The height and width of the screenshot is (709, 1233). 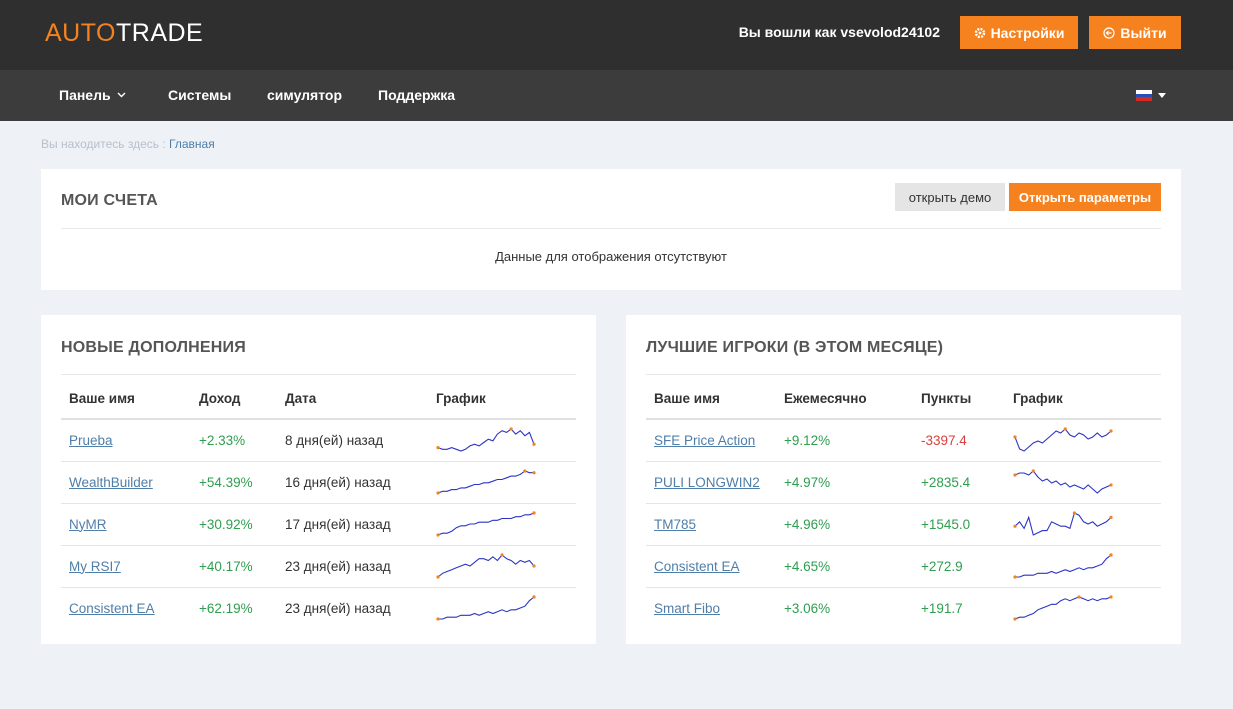 What do you see at coordinates (1027, 32) in the screenshot?
I see `settings-label: Настройки` at bounding box center [1027, 32].